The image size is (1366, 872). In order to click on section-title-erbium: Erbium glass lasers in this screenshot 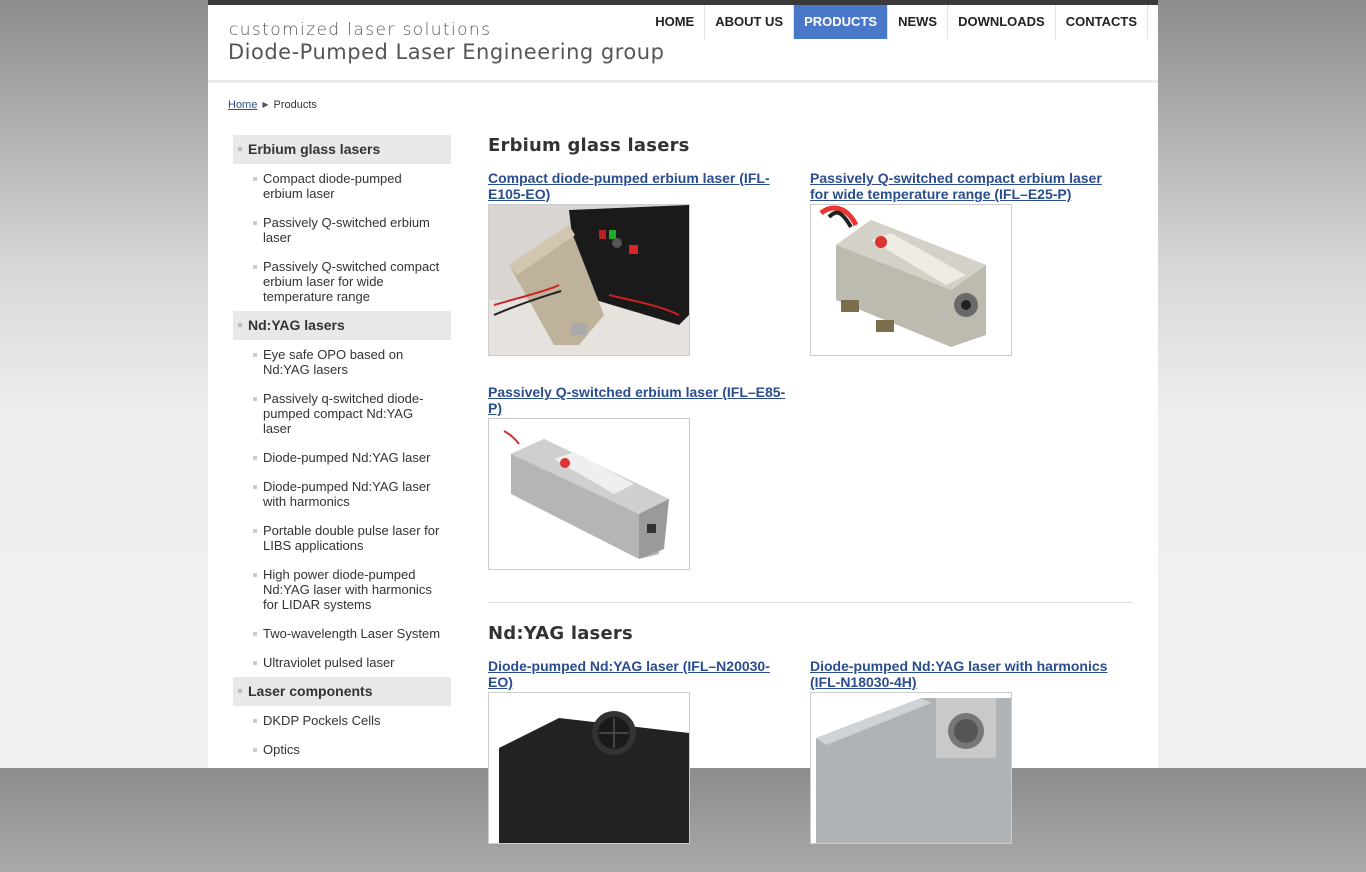, I will do `click(589, 145)`.